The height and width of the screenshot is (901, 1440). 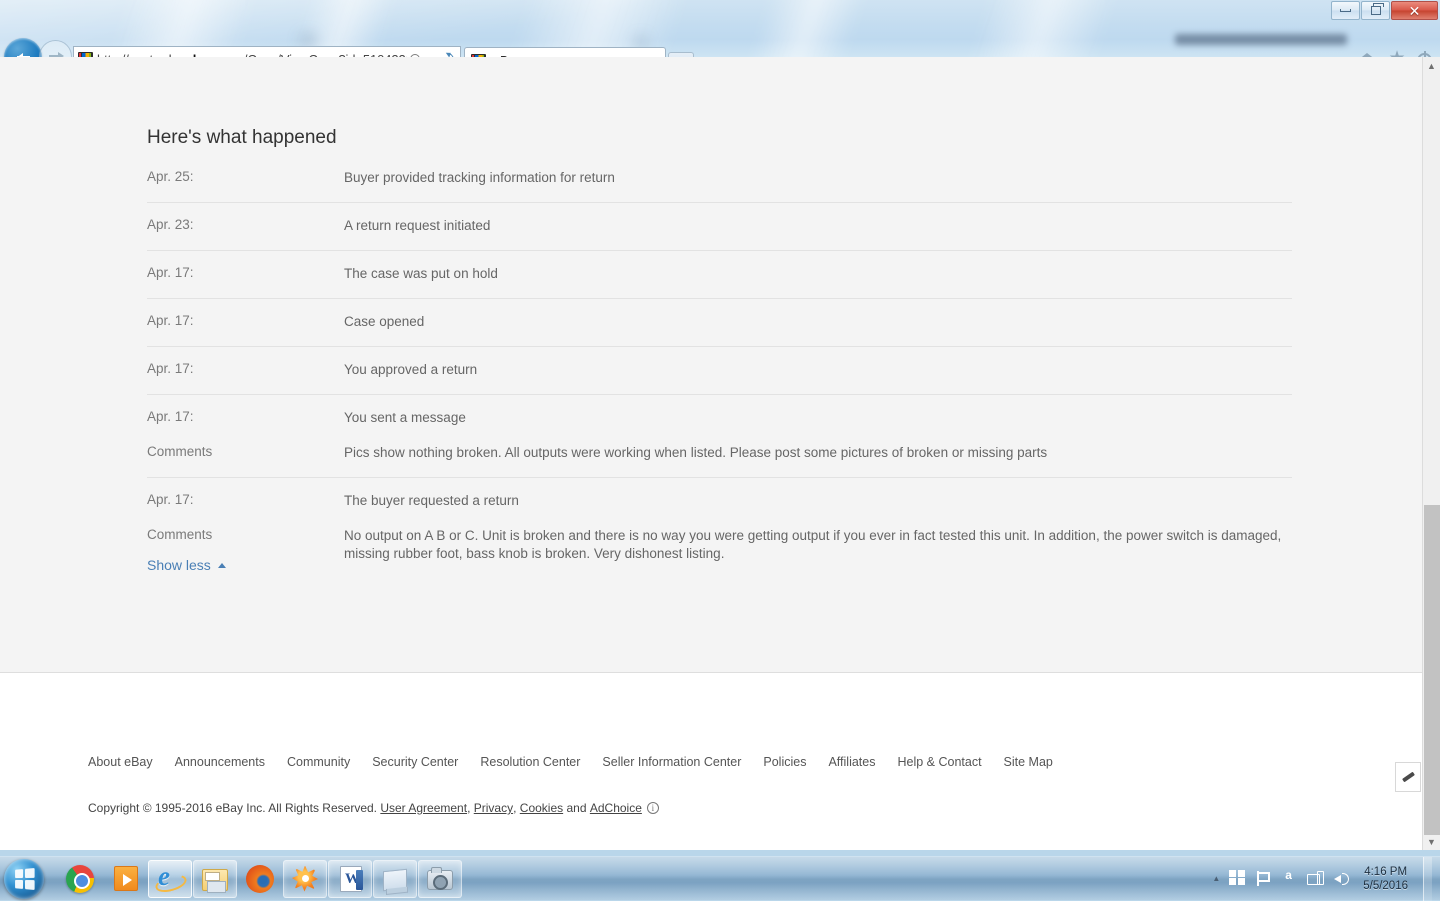 I want to click on taskbar-item-windows-explorer, so click(x=215, y=879).